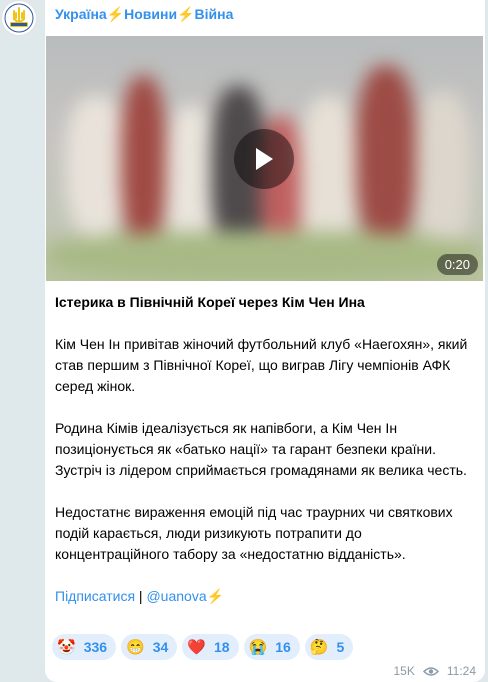 The width and height of the screenshot is (488, 682). Describe the element at coordinates (266, 596) in the screenshot. I see `post-links: Підписатися | @uanova⚡` at that location.